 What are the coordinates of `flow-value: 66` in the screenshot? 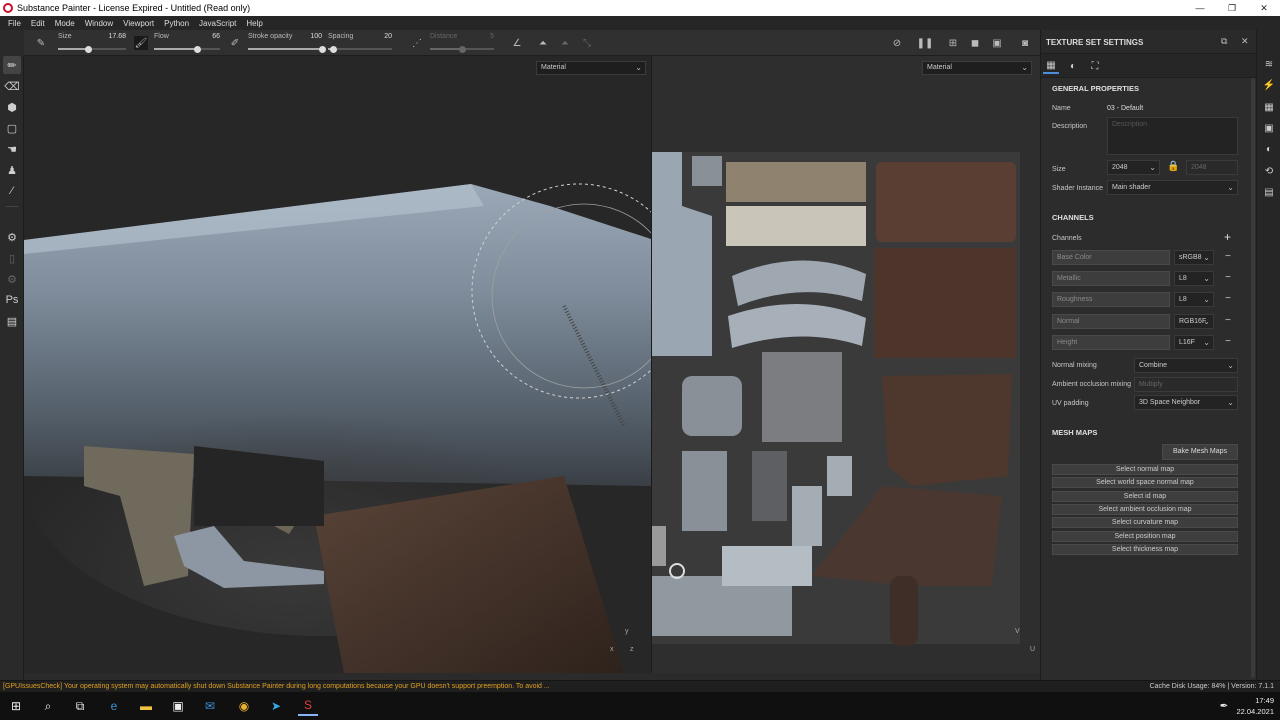 It's located at (216, 36).